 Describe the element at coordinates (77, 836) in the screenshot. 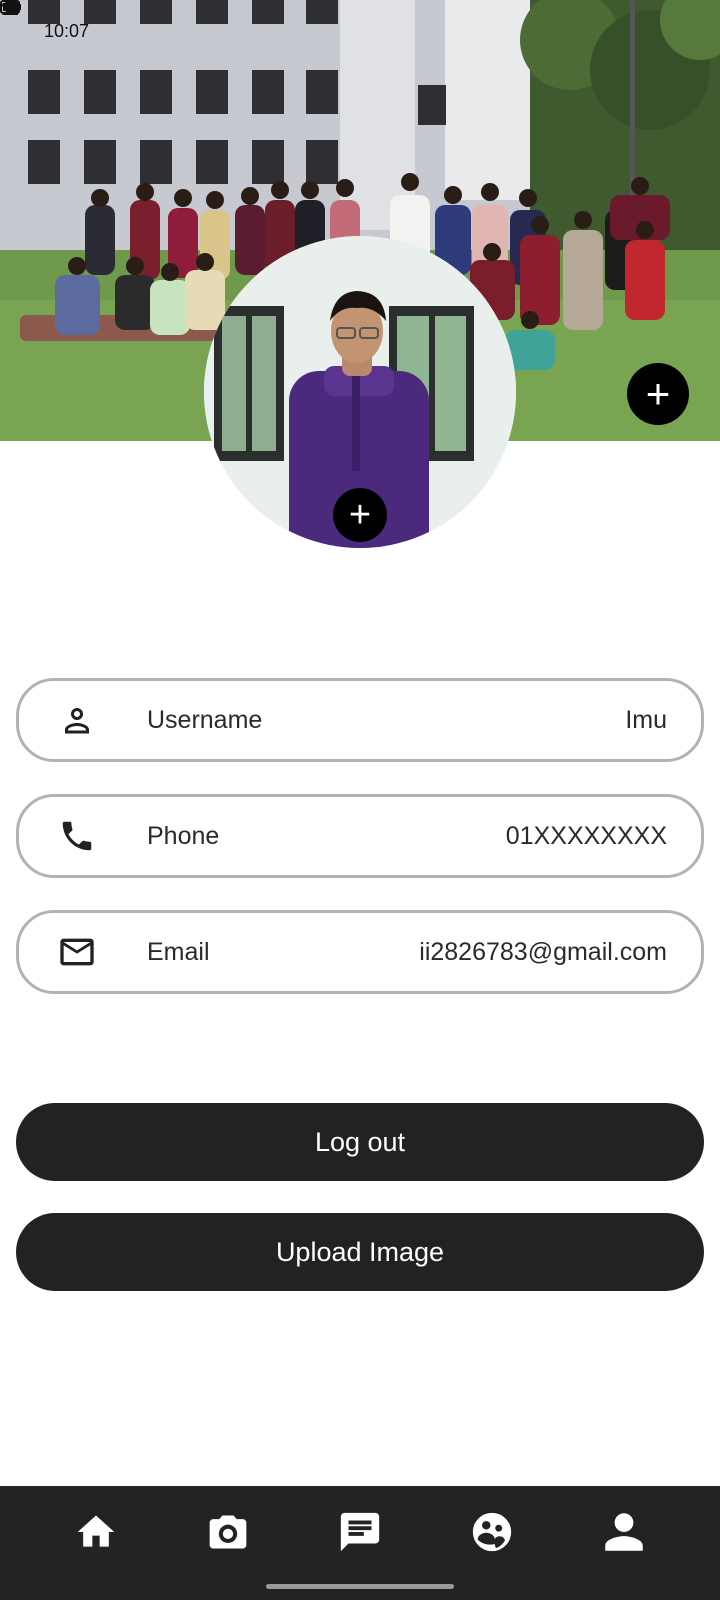

I see `phone-icon` at that location.